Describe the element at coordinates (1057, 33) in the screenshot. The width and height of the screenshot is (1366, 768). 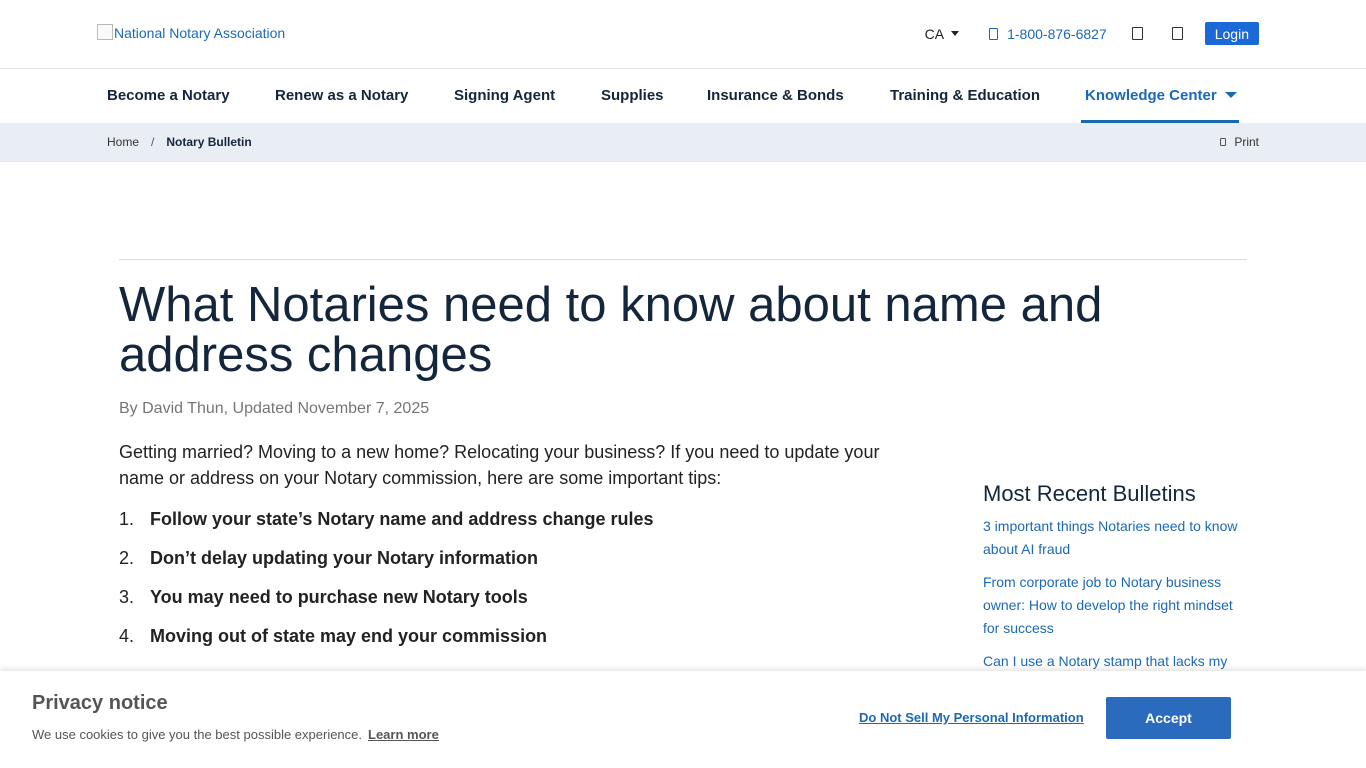
I see `phone-number: 1-800-876-6827` at that location.